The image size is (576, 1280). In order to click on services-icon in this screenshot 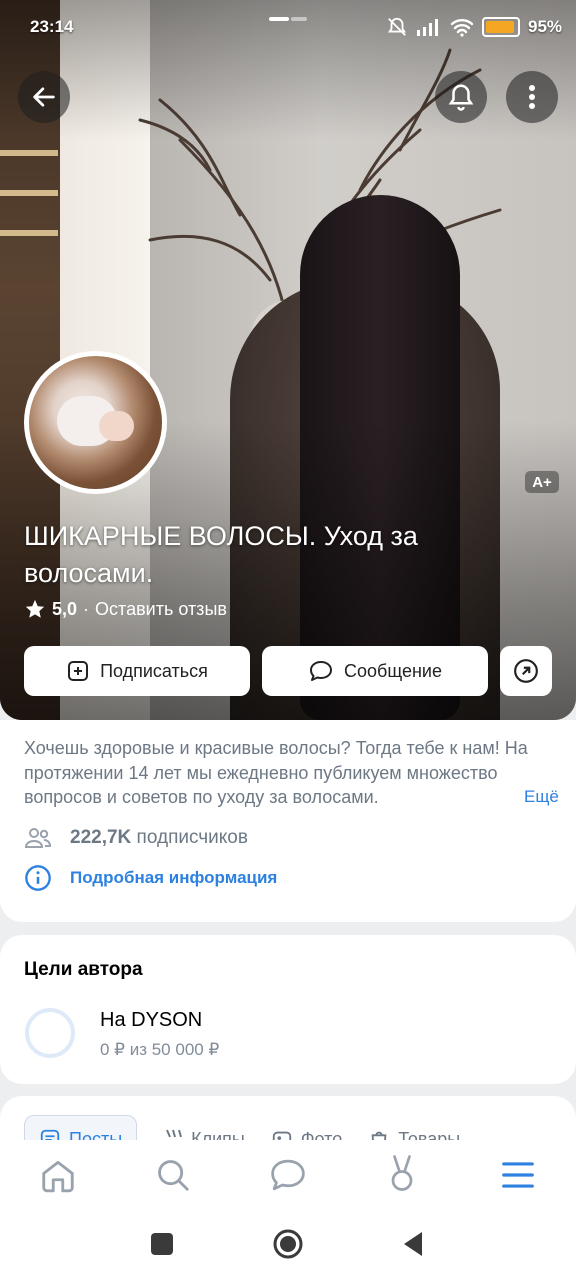, I will do `click(402, 1173)`.